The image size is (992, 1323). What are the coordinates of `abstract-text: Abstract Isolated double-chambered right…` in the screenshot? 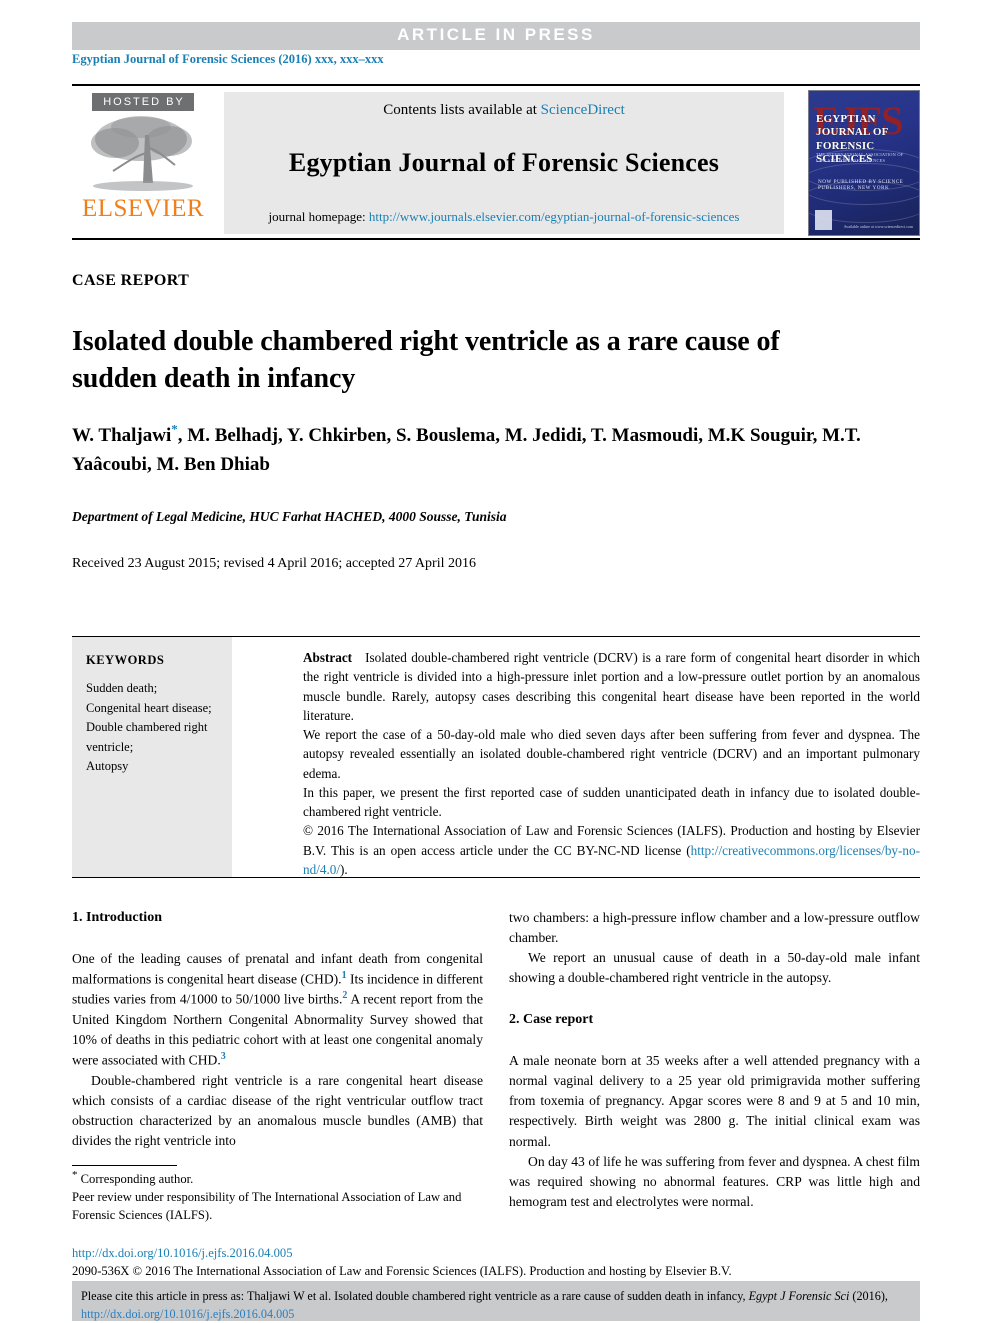 It's located at (611, 763).